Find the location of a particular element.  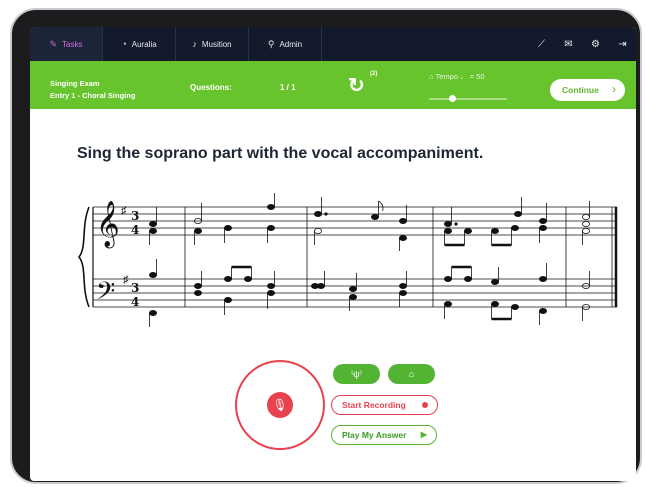

tab-label: Musition is located at coordinates (216, 44).